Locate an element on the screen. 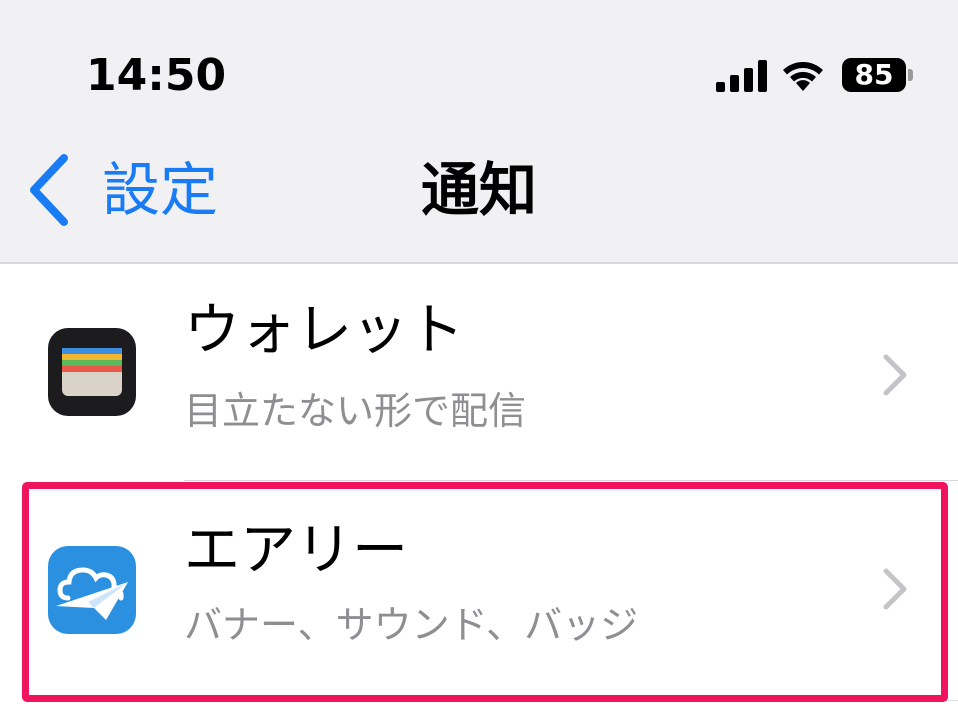 This screenshot has width=958, height=720. app-name: ウォレット is located at coordinates (324, 330).